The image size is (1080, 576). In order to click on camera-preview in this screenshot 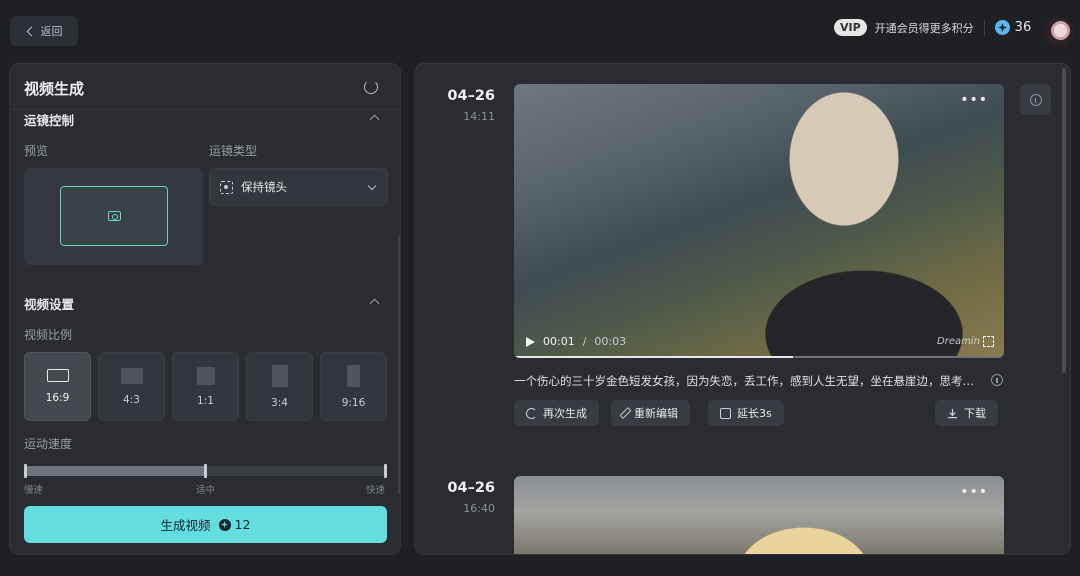, I will do `click(113, 216)`.